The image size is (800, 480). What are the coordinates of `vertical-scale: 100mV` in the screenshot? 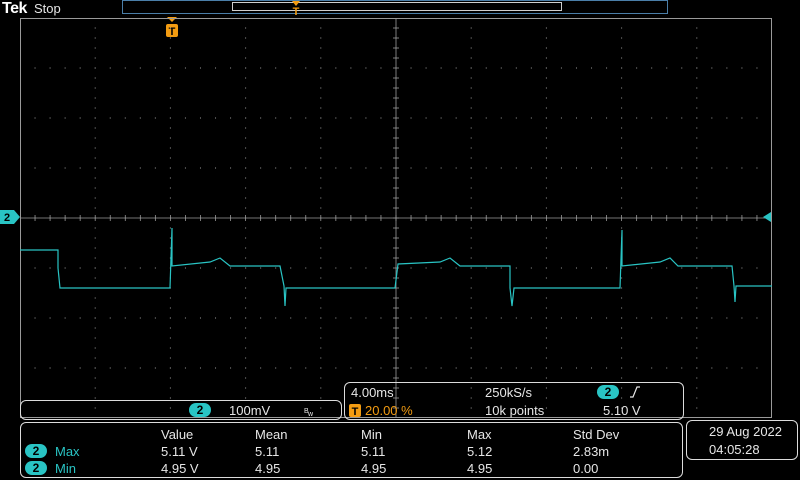 It's located at (250, 410).